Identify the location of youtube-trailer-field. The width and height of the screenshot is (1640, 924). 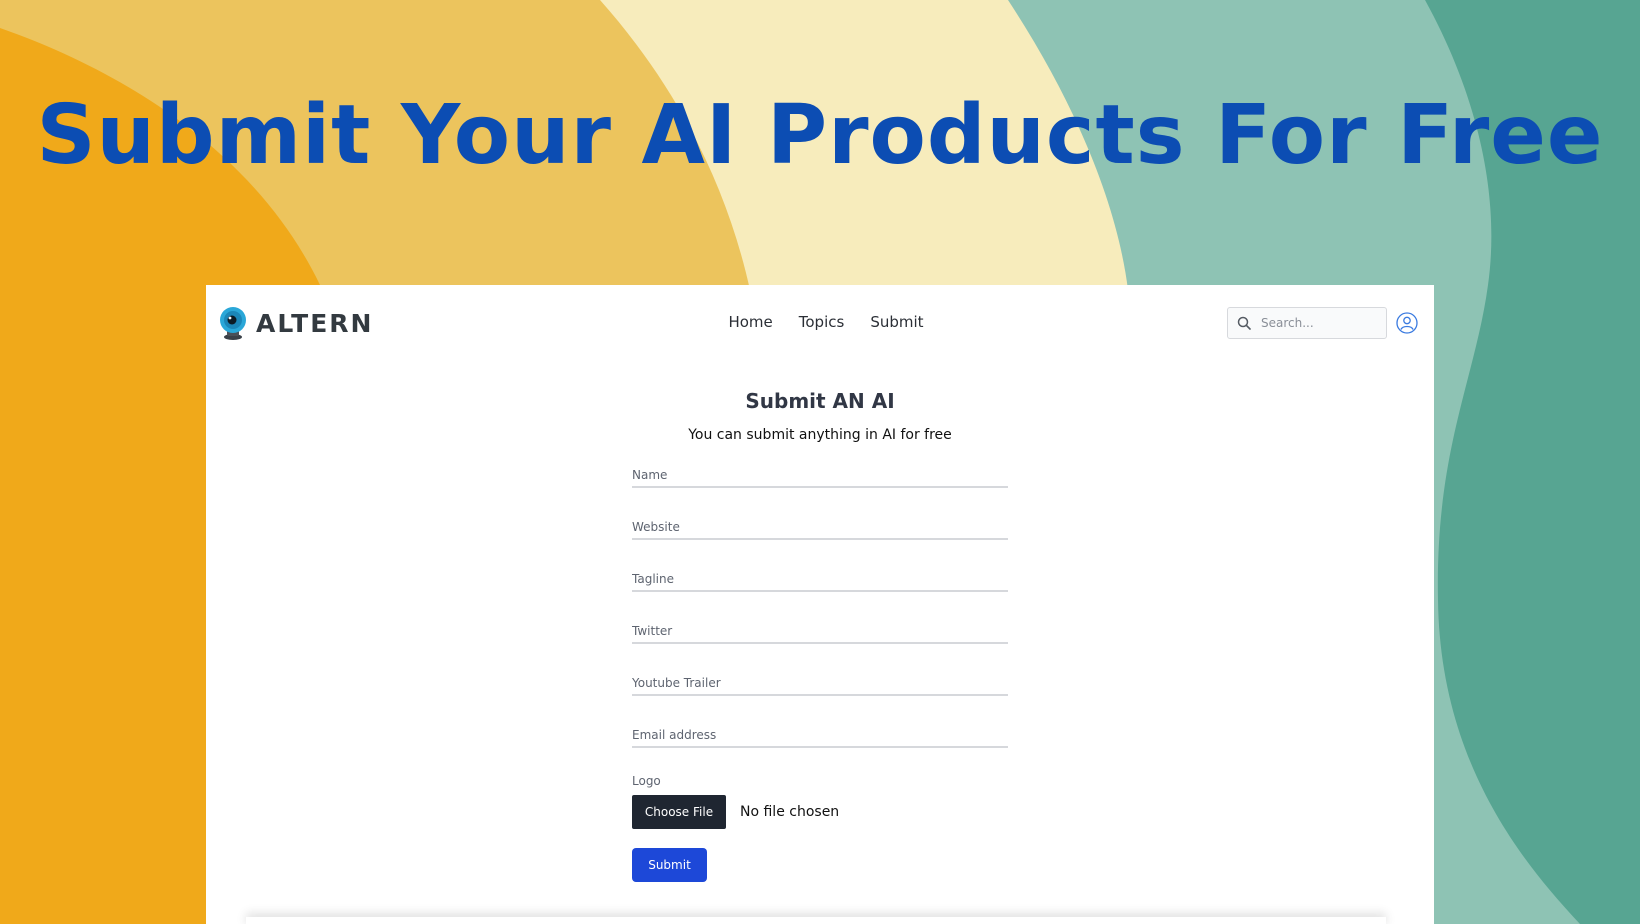
(820, 684).